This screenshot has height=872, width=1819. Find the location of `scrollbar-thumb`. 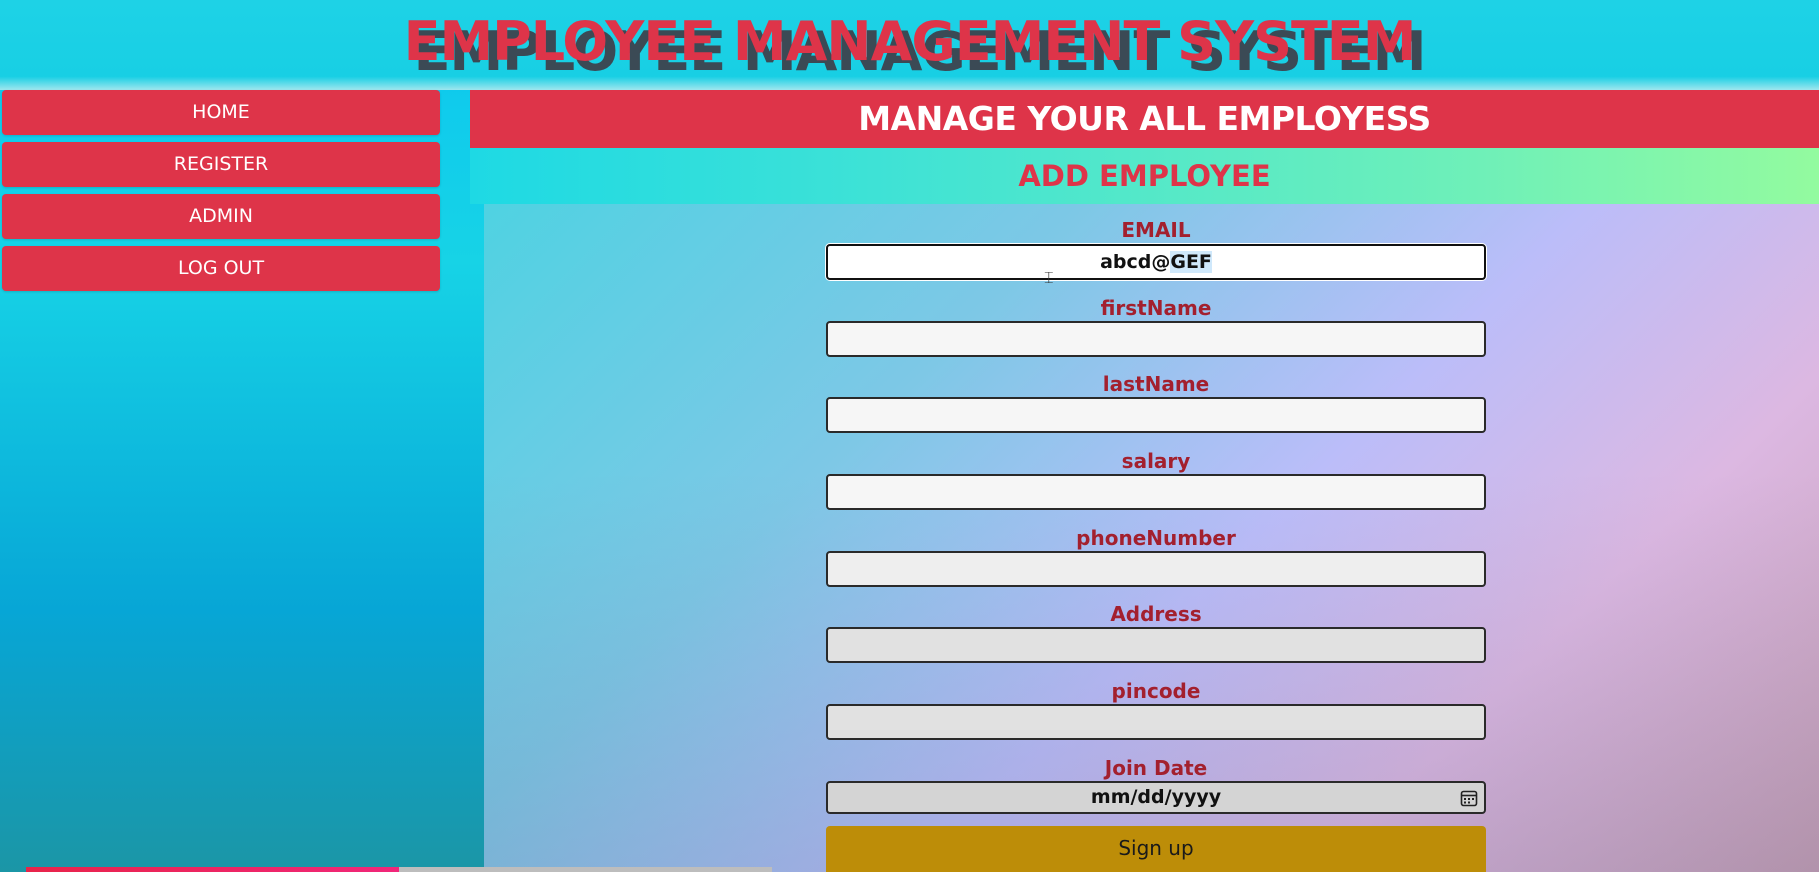

scrollbar-thumb is located at coordinates (212, 869).